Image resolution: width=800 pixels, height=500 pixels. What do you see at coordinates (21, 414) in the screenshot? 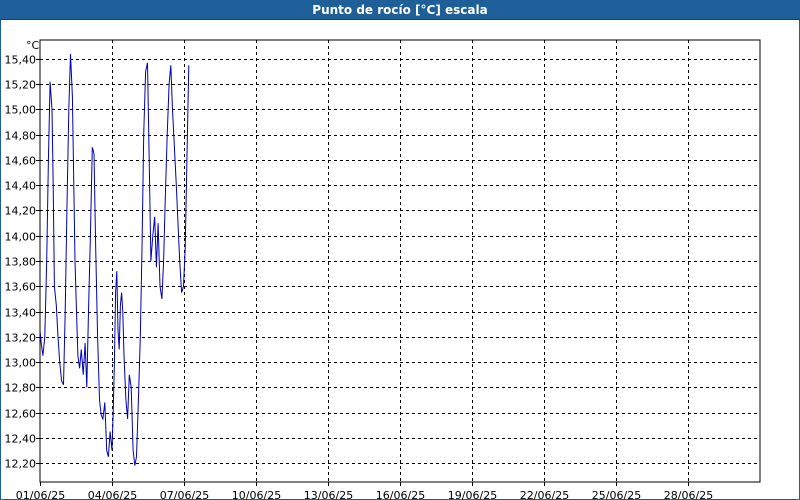
I see `y-tick-label: 12,60` at bounding box center [21, 414].